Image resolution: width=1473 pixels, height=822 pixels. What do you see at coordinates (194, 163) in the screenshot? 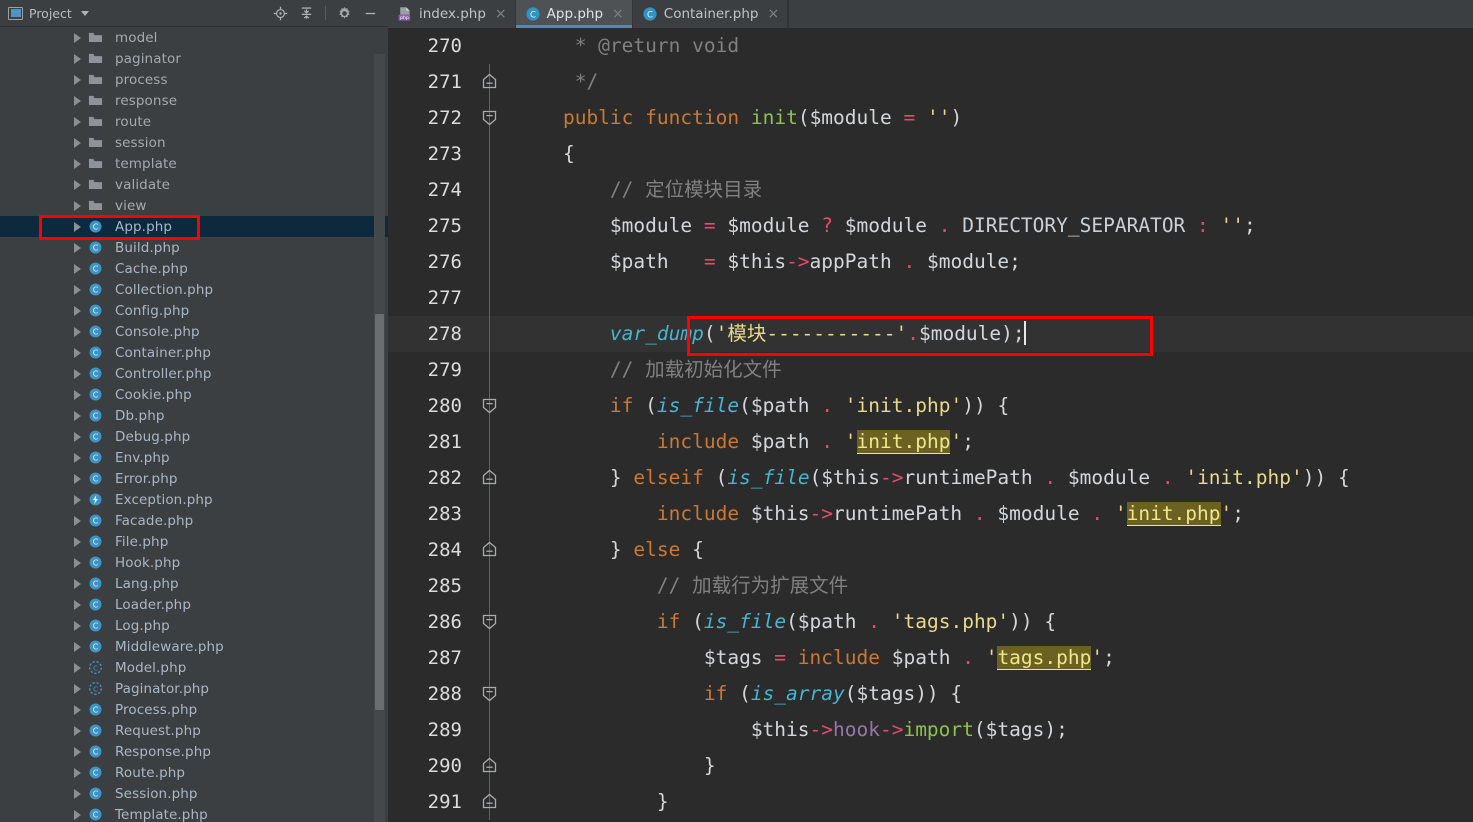
I see `tree-item-template: template` at bounding box center [194, 163].